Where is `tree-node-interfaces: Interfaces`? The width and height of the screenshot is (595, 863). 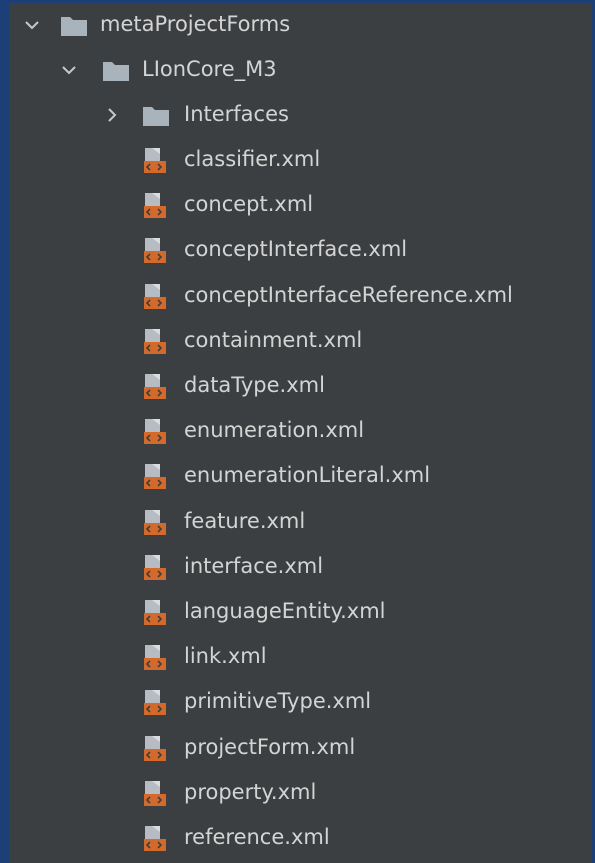
tree-node-interfaces: Interfaces is located at coordinates (300, 115).